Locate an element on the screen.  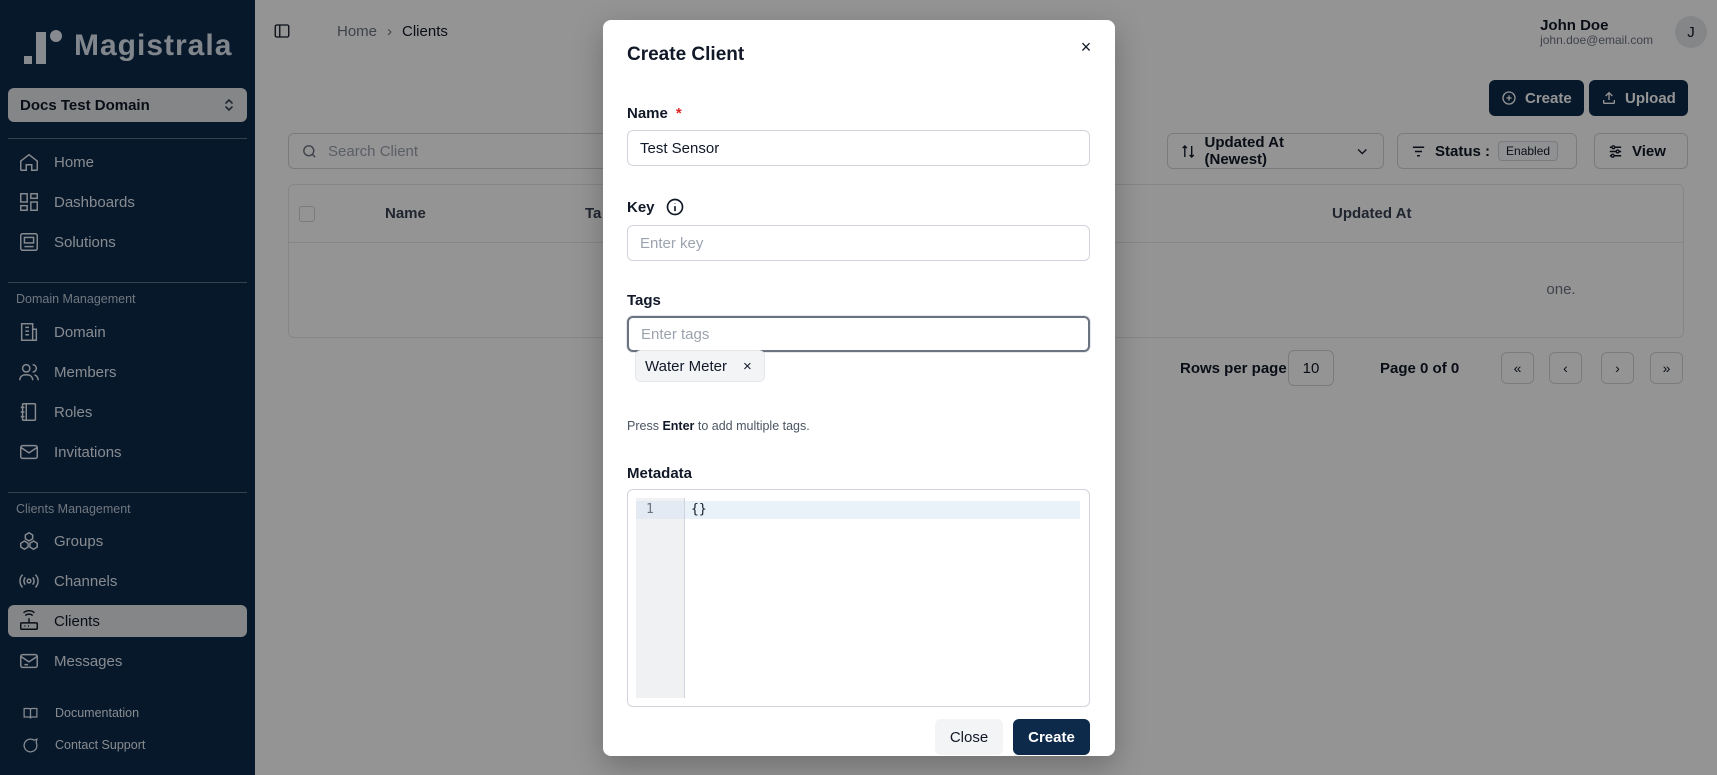
remove-tag-icon: × is located at coordinates (747, 366).